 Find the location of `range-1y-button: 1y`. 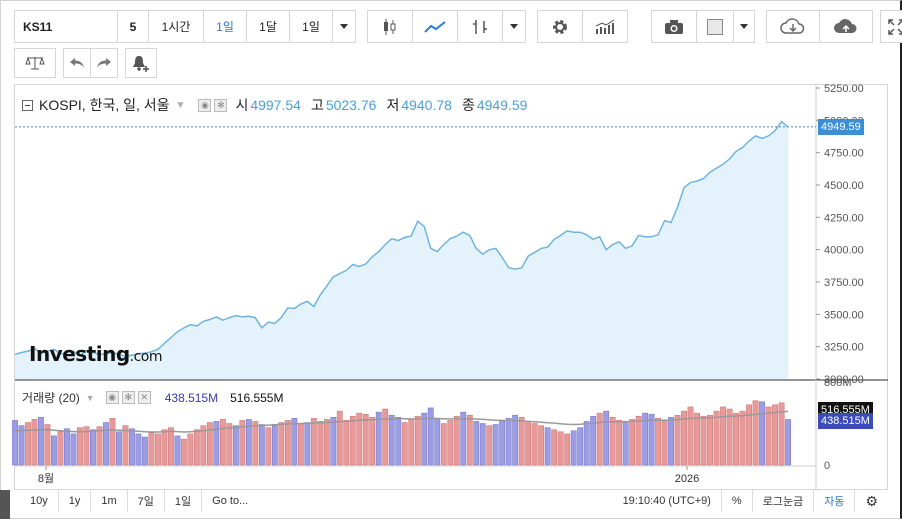

range-1y-button: 1y is located at coordinates (75, 501).